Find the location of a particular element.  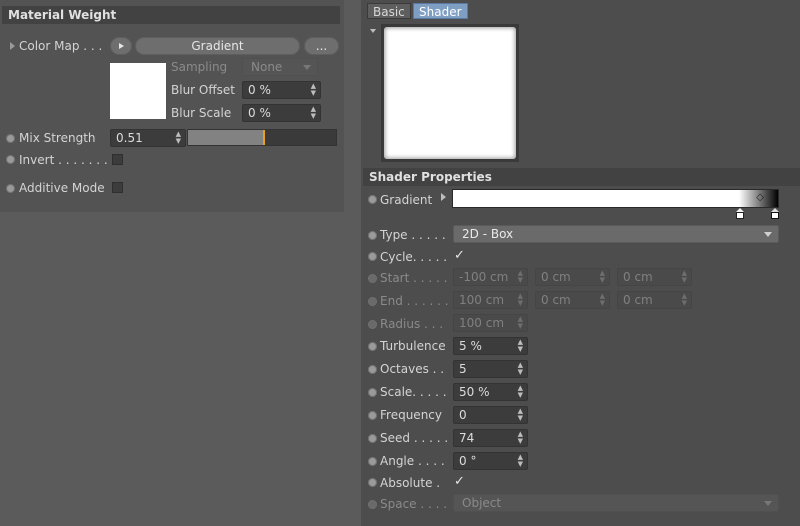

start-y-field: 0 cm ▲ ▼ is located at coordinates (572, 277).